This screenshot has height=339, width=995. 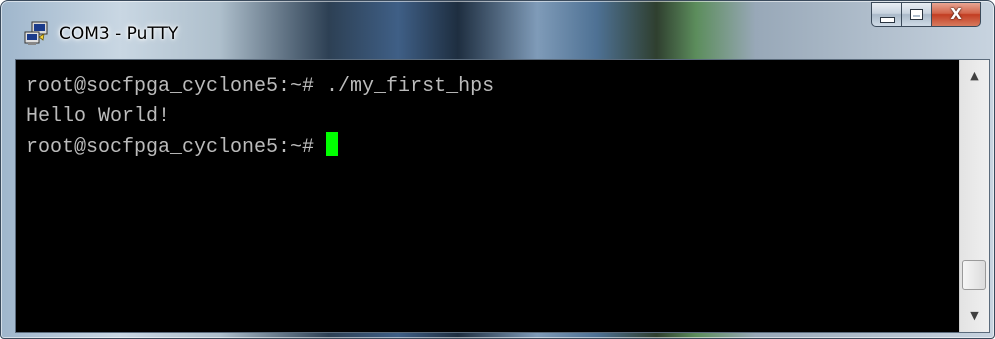 I want to click on maximize-icon, so click(x=916, y=14).